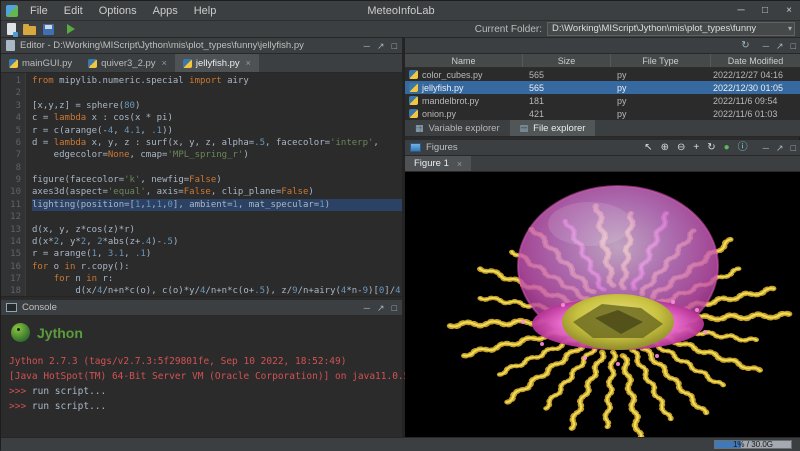 The image size is (800, 451). Describe the element at coordinates (602, 74) in the screenshot. I see `file-row: color_cubes.py 565 py 2022/12/27 04:16` at that location.